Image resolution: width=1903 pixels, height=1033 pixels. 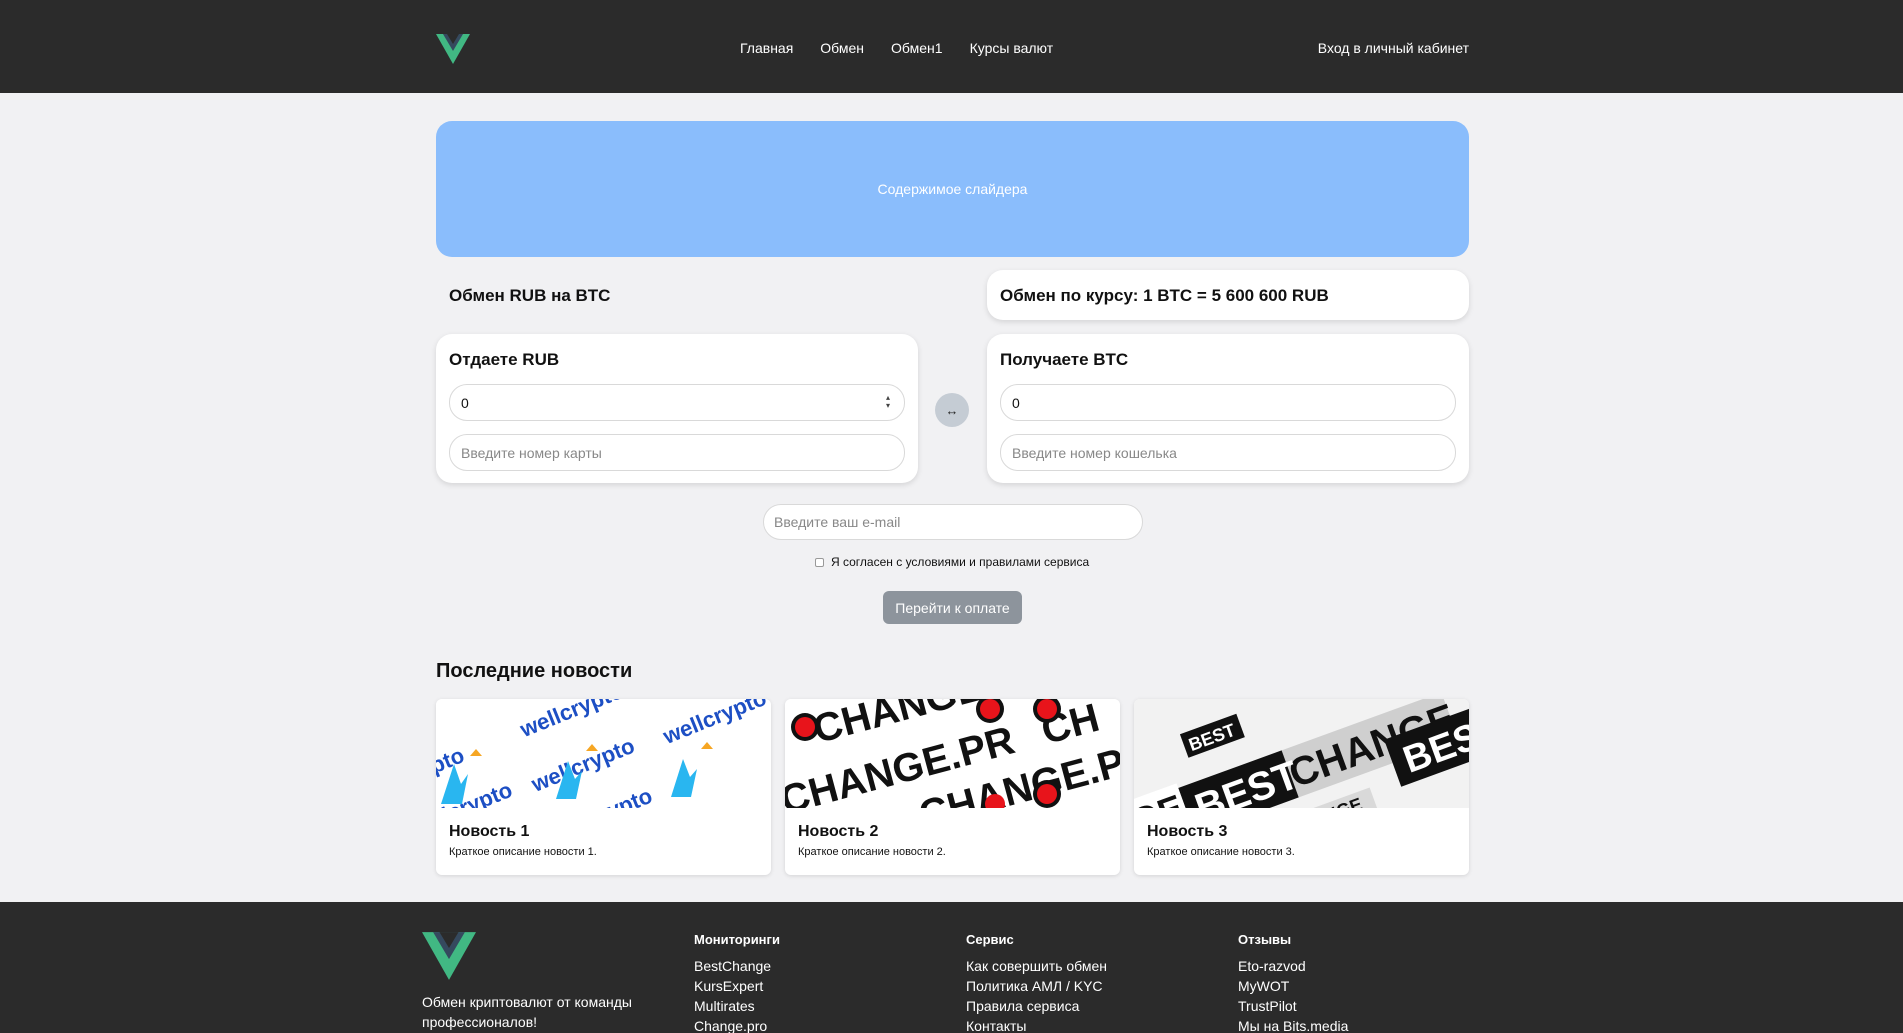 I want to click on news-title-2: Новость 2, so click(x=838, y=831).